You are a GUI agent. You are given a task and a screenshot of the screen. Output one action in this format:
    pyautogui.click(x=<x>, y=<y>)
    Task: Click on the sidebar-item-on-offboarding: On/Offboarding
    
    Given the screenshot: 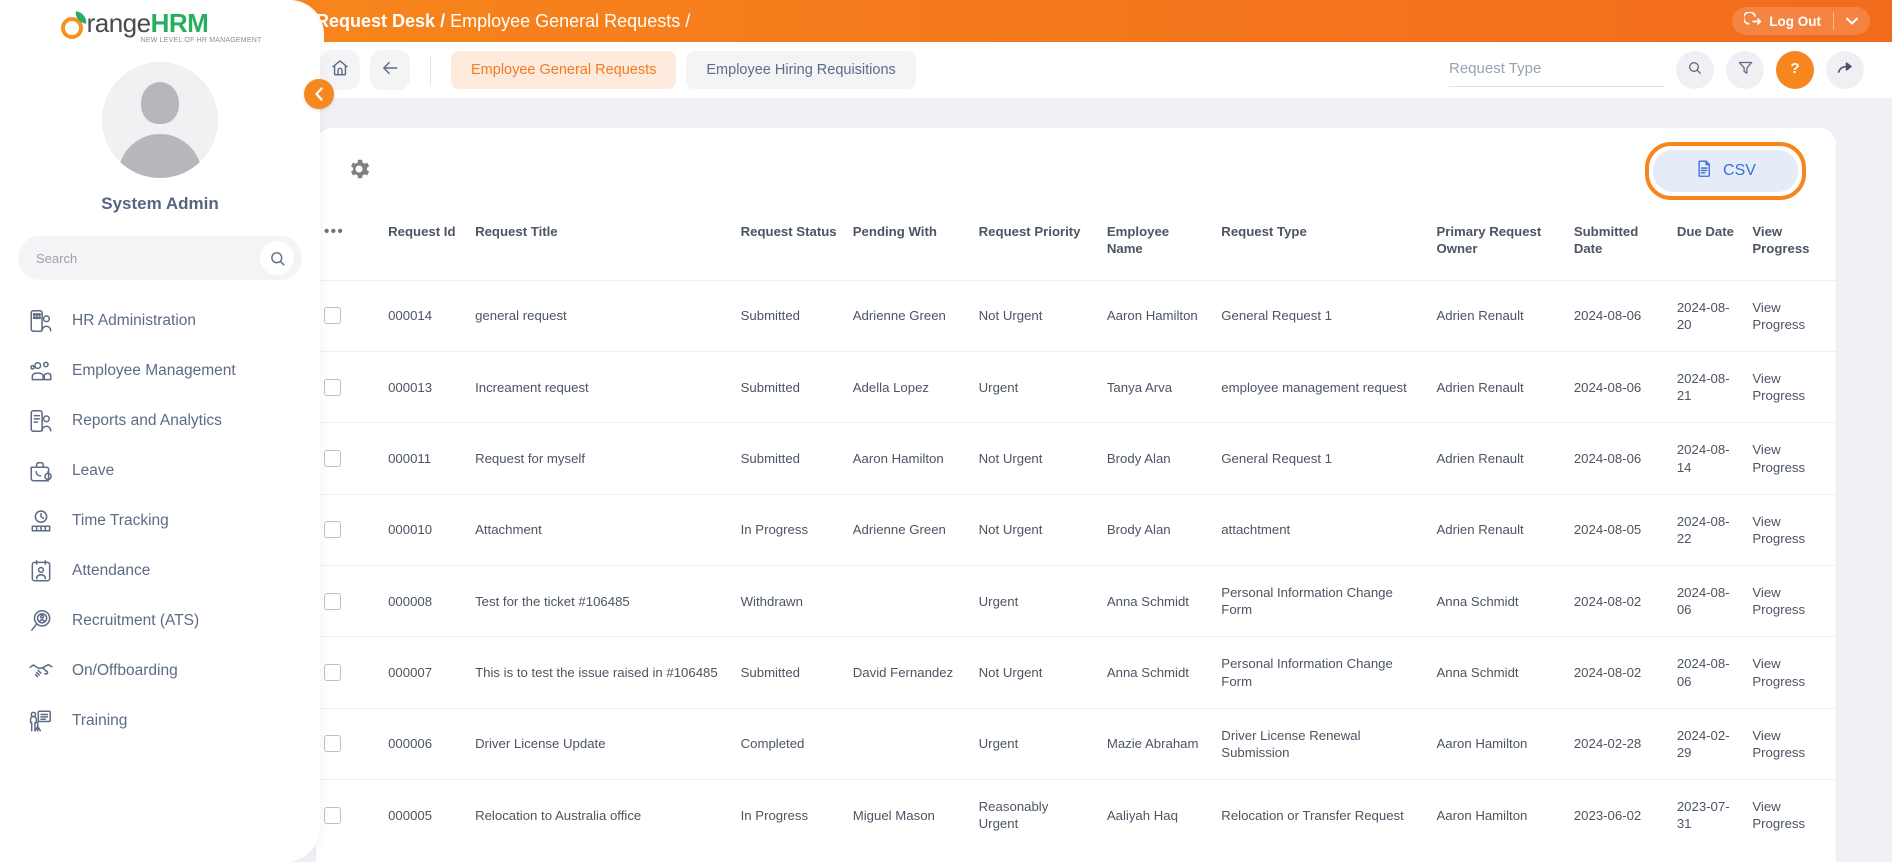 What is the action you would take?
    pyautogui.click(x=160, y=671)
    